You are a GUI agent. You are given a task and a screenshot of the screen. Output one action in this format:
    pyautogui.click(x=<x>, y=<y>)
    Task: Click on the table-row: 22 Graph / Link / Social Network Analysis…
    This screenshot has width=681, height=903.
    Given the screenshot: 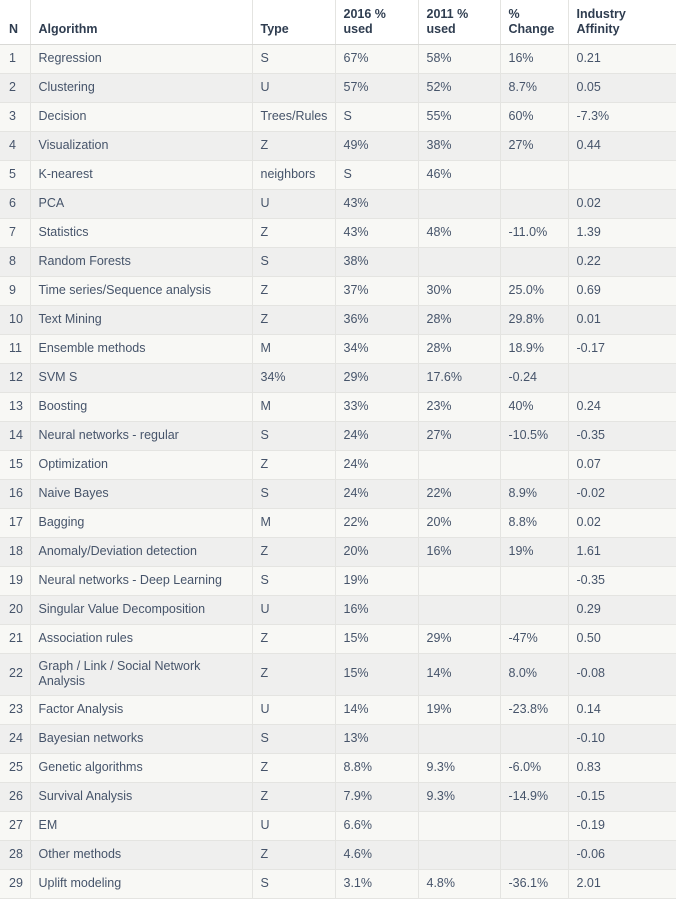 What is the action you would take?
    pyautogui.click(x=338, y=674)
    